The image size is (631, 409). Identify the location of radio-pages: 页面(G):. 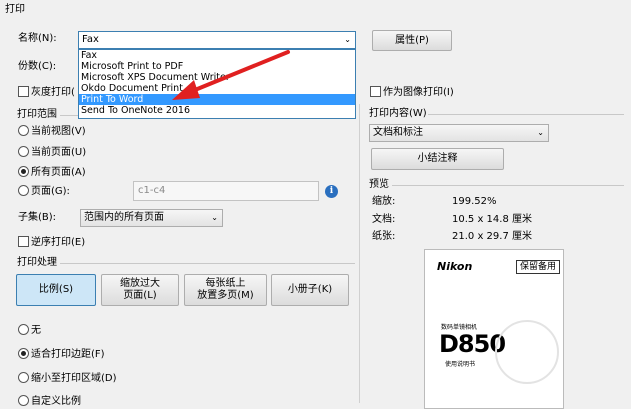
(44, 192).